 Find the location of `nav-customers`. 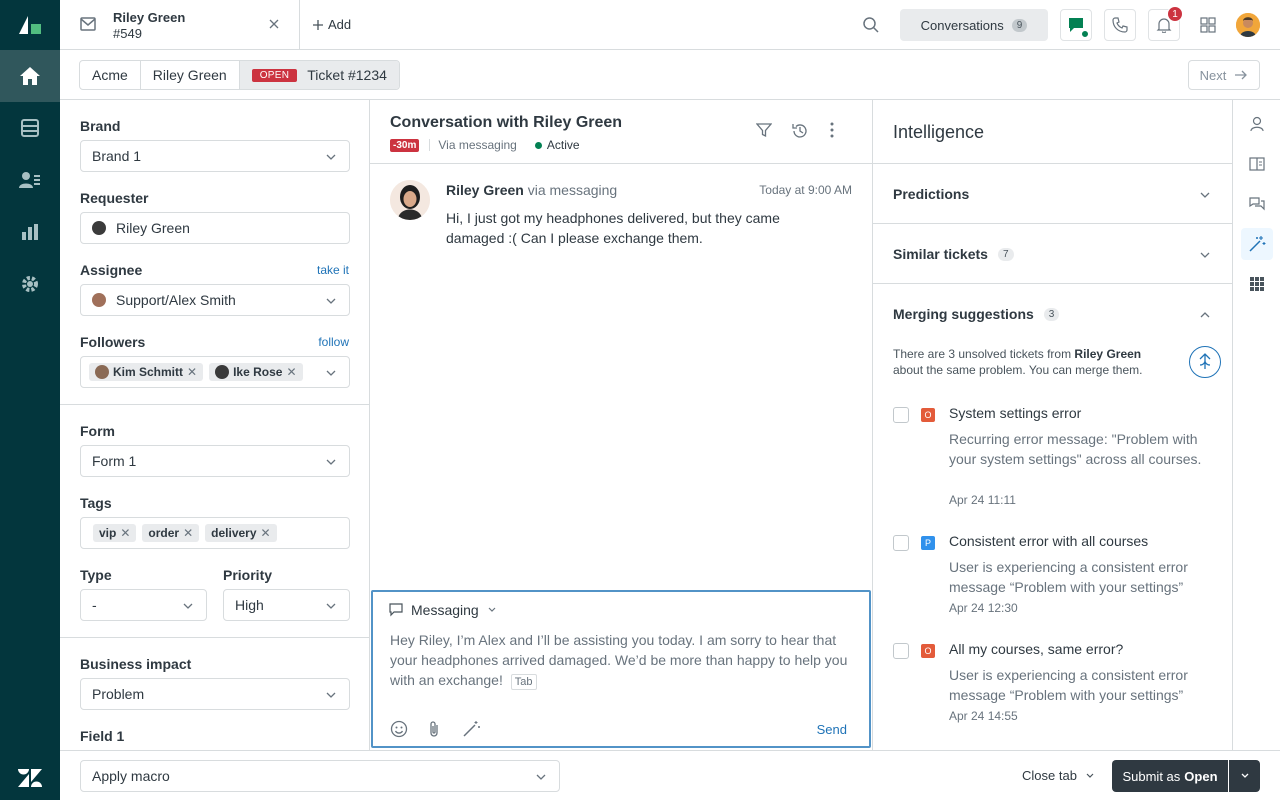

nav-customers is located at coordinates (30, 180).